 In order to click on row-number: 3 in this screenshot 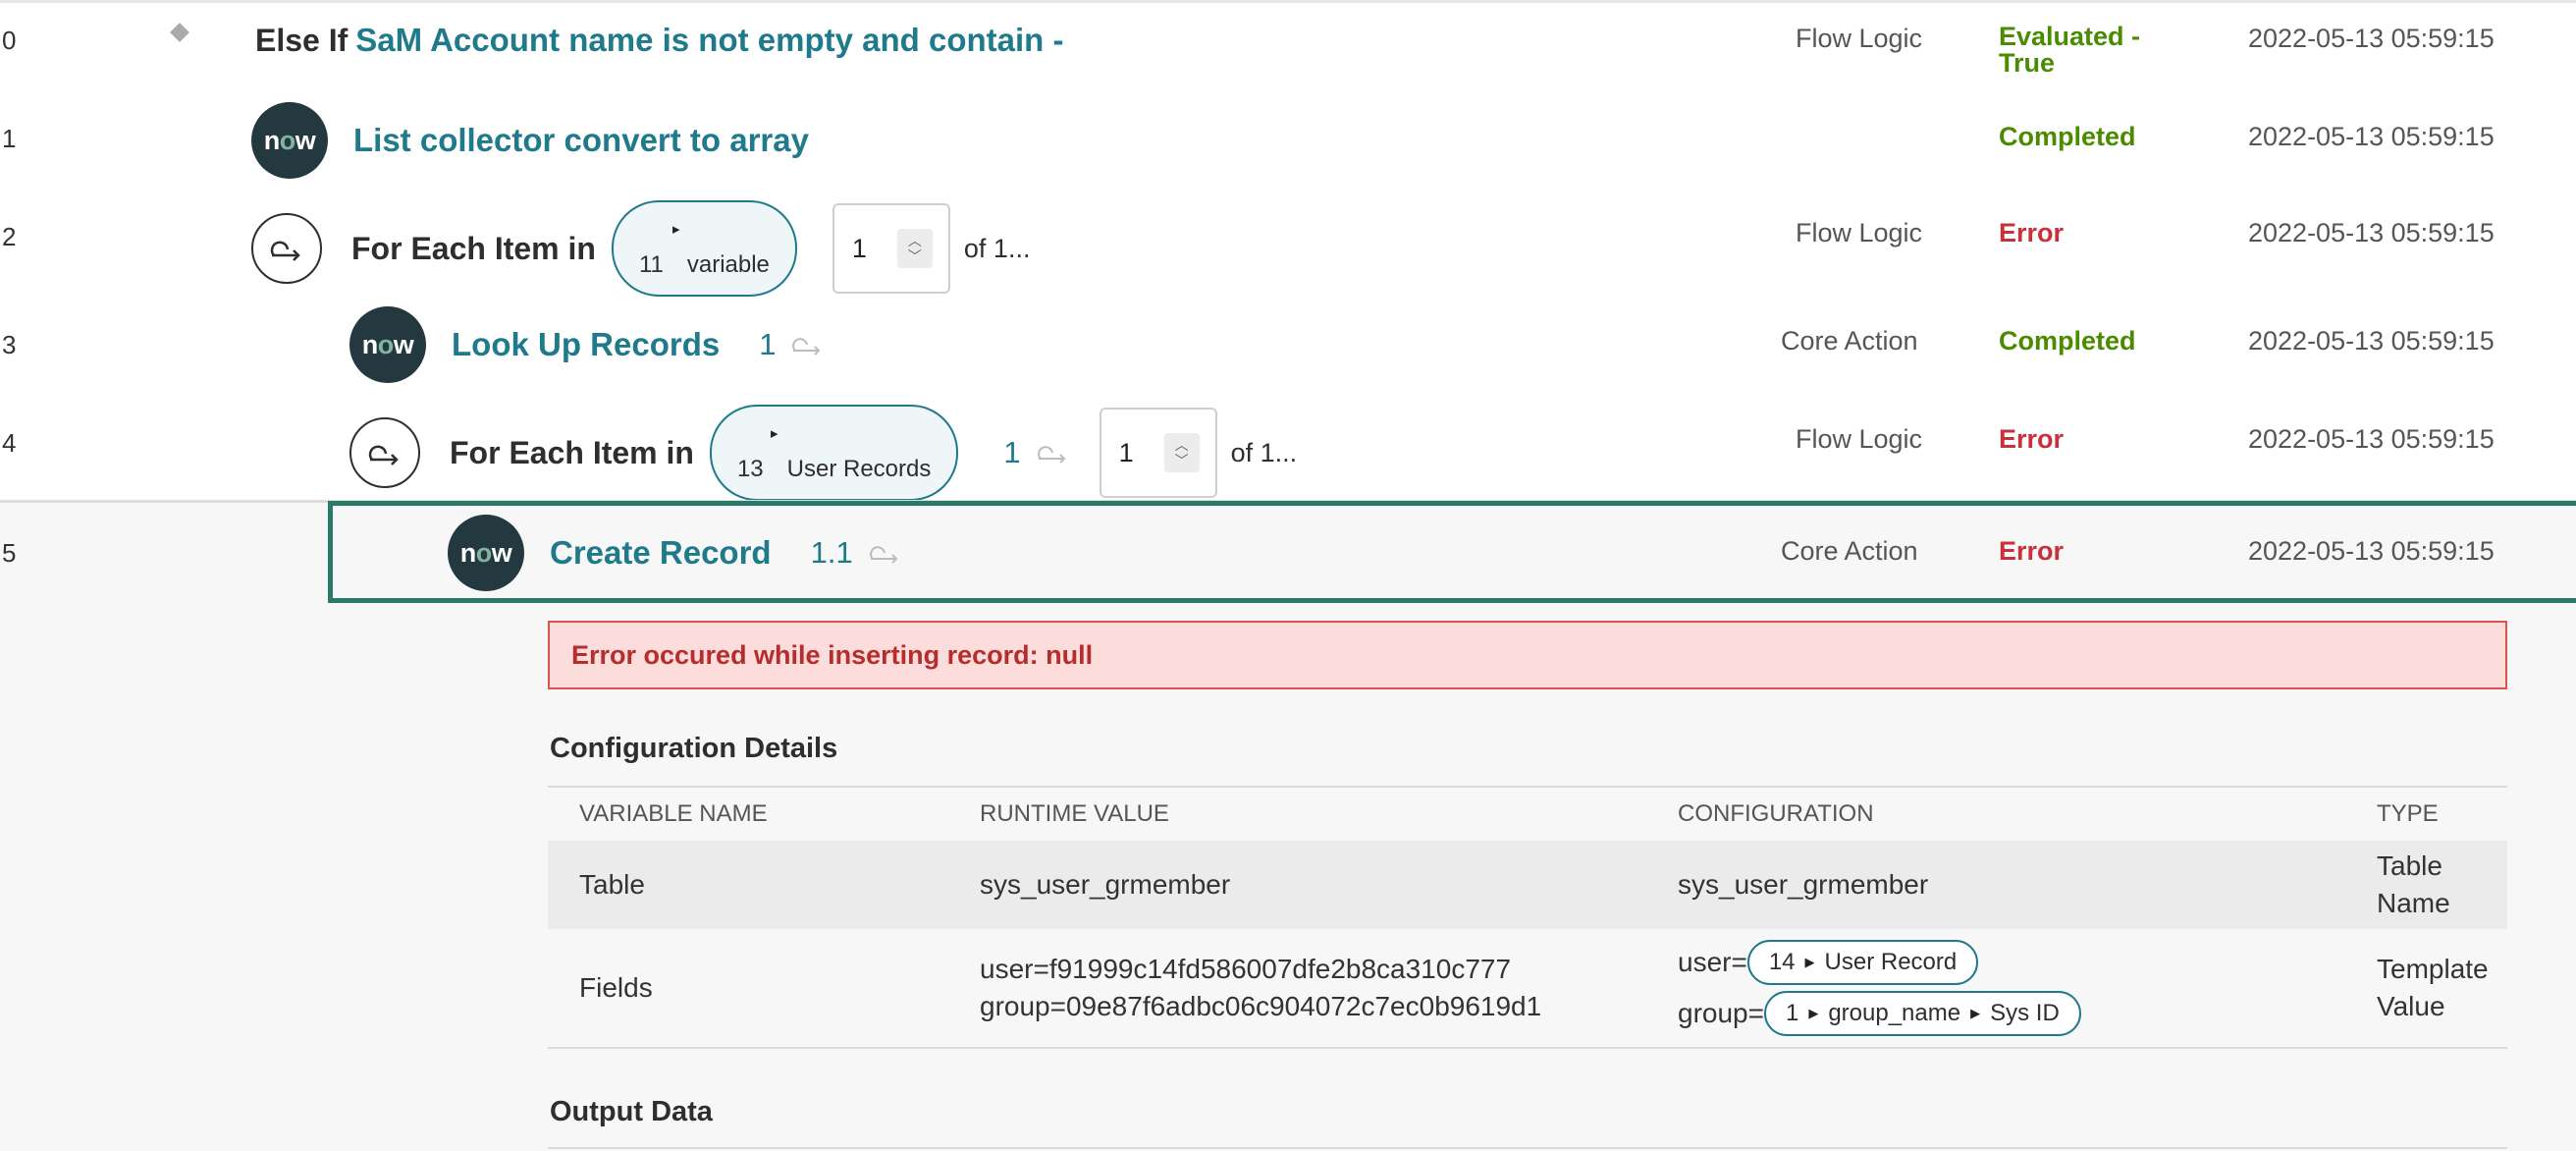, I will do `click(9, 345)`.